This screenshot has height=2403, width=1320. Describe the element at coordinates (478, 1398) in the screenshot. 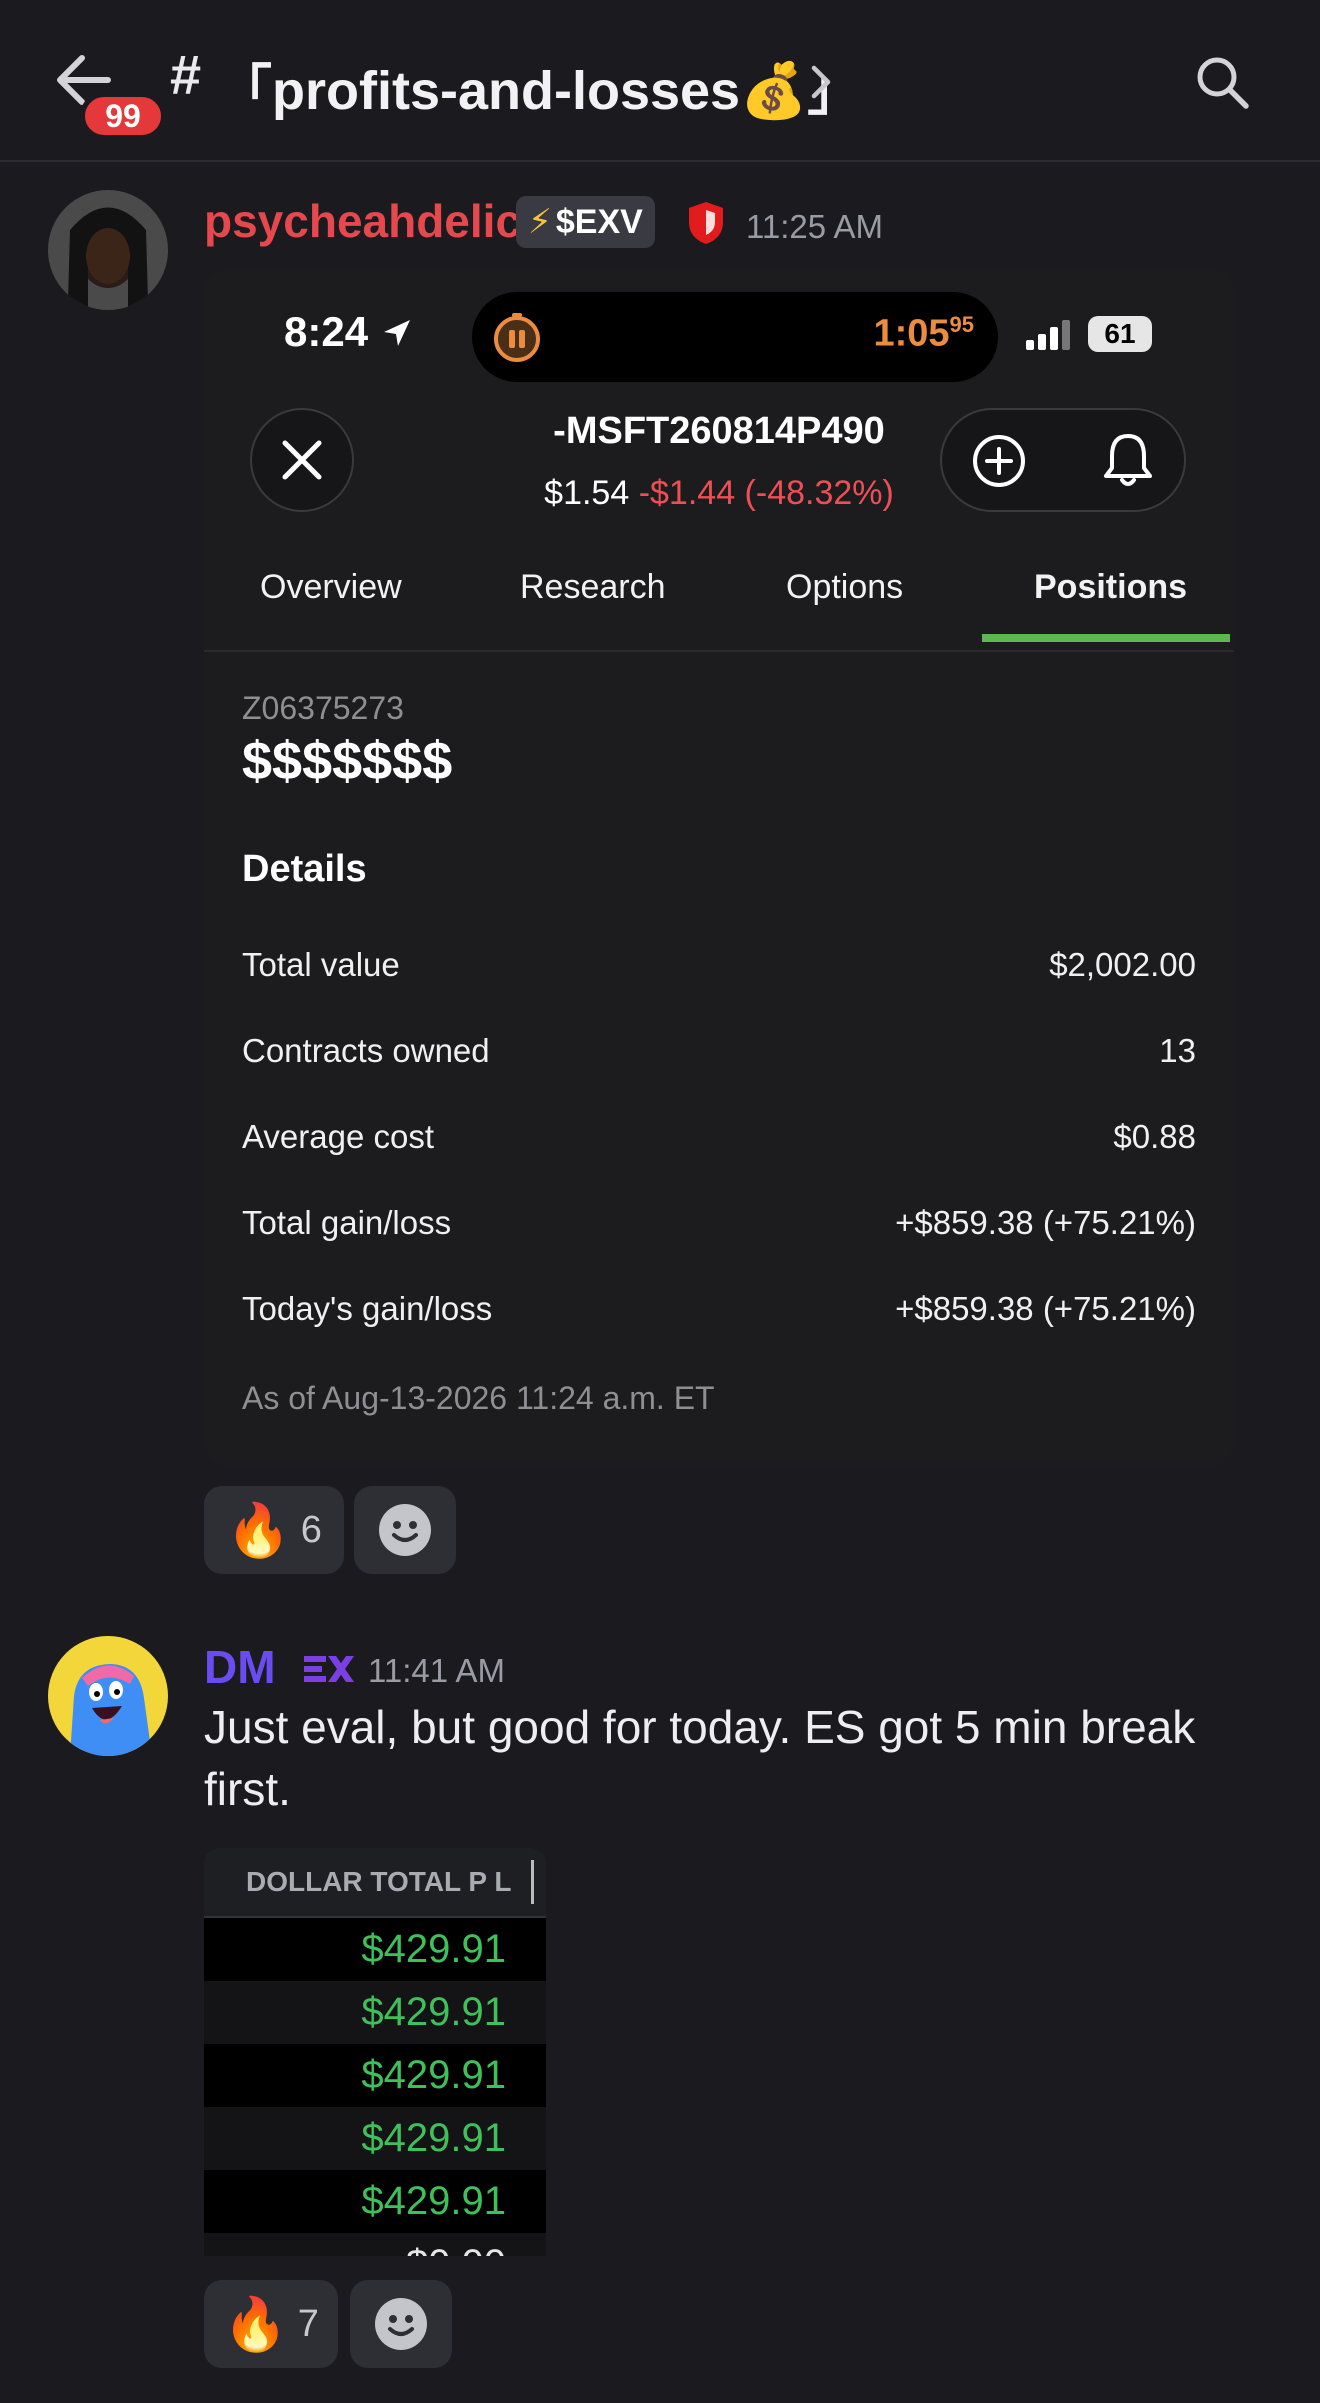

I see `as-of-timestamp: As of Aug-13-2026 11:24 a.m. ET` at that location.